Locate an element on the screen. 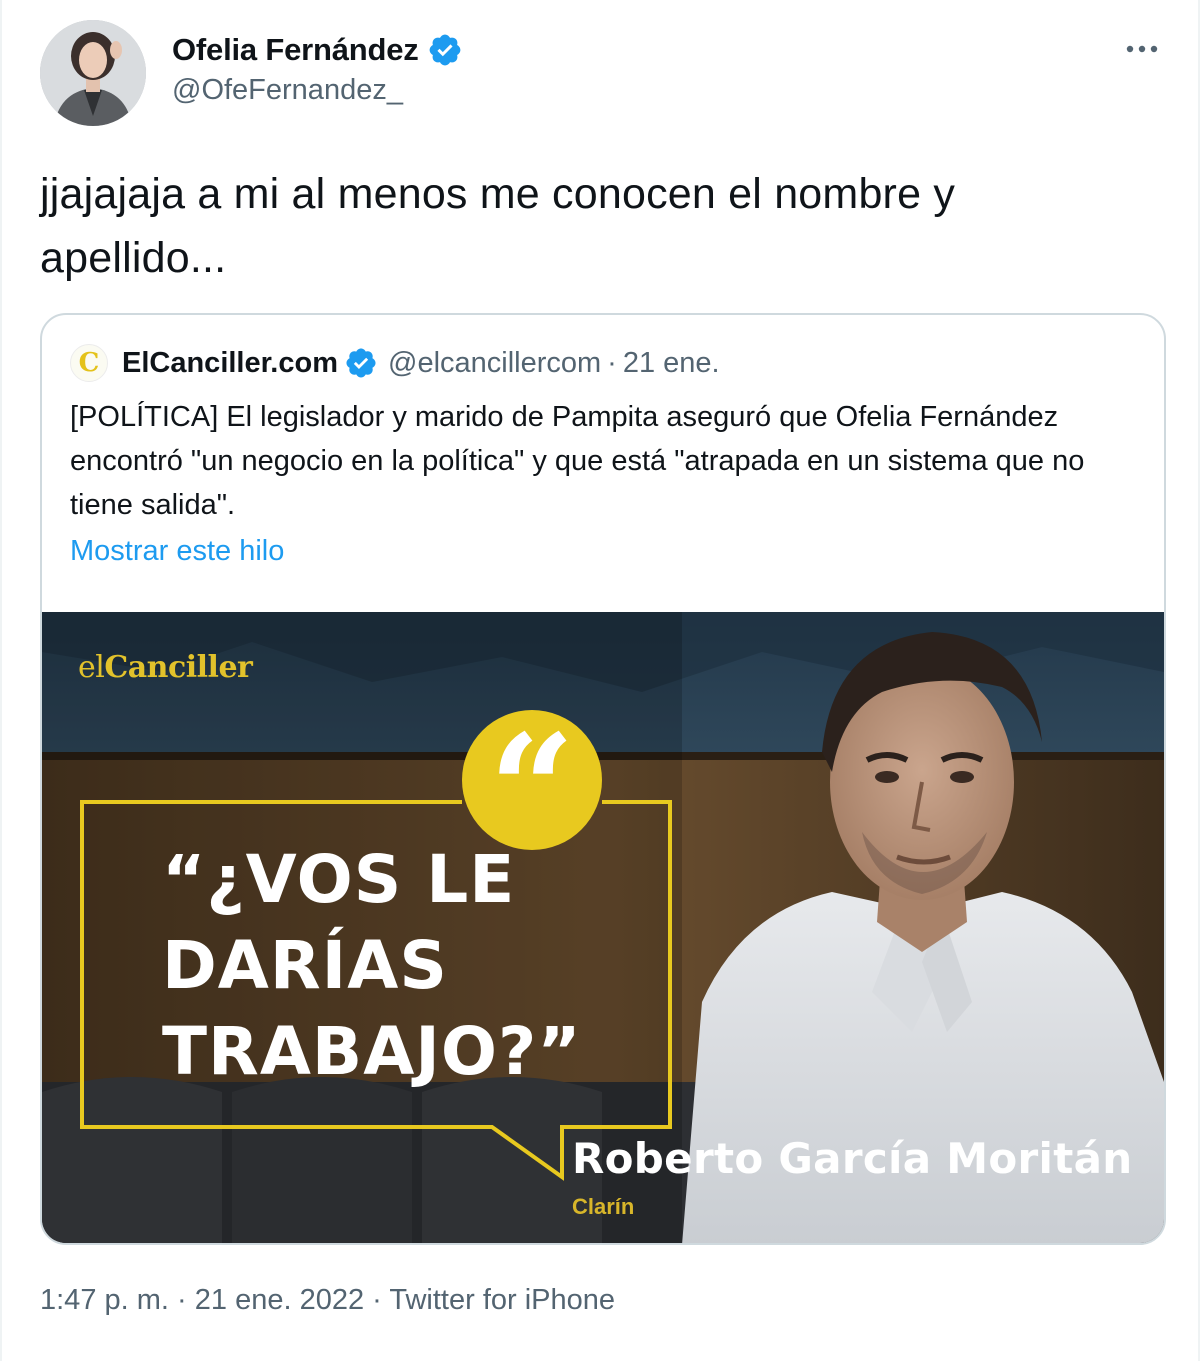  quoted-tweet-date: 21 ene. is located at coordinates (671, 363).